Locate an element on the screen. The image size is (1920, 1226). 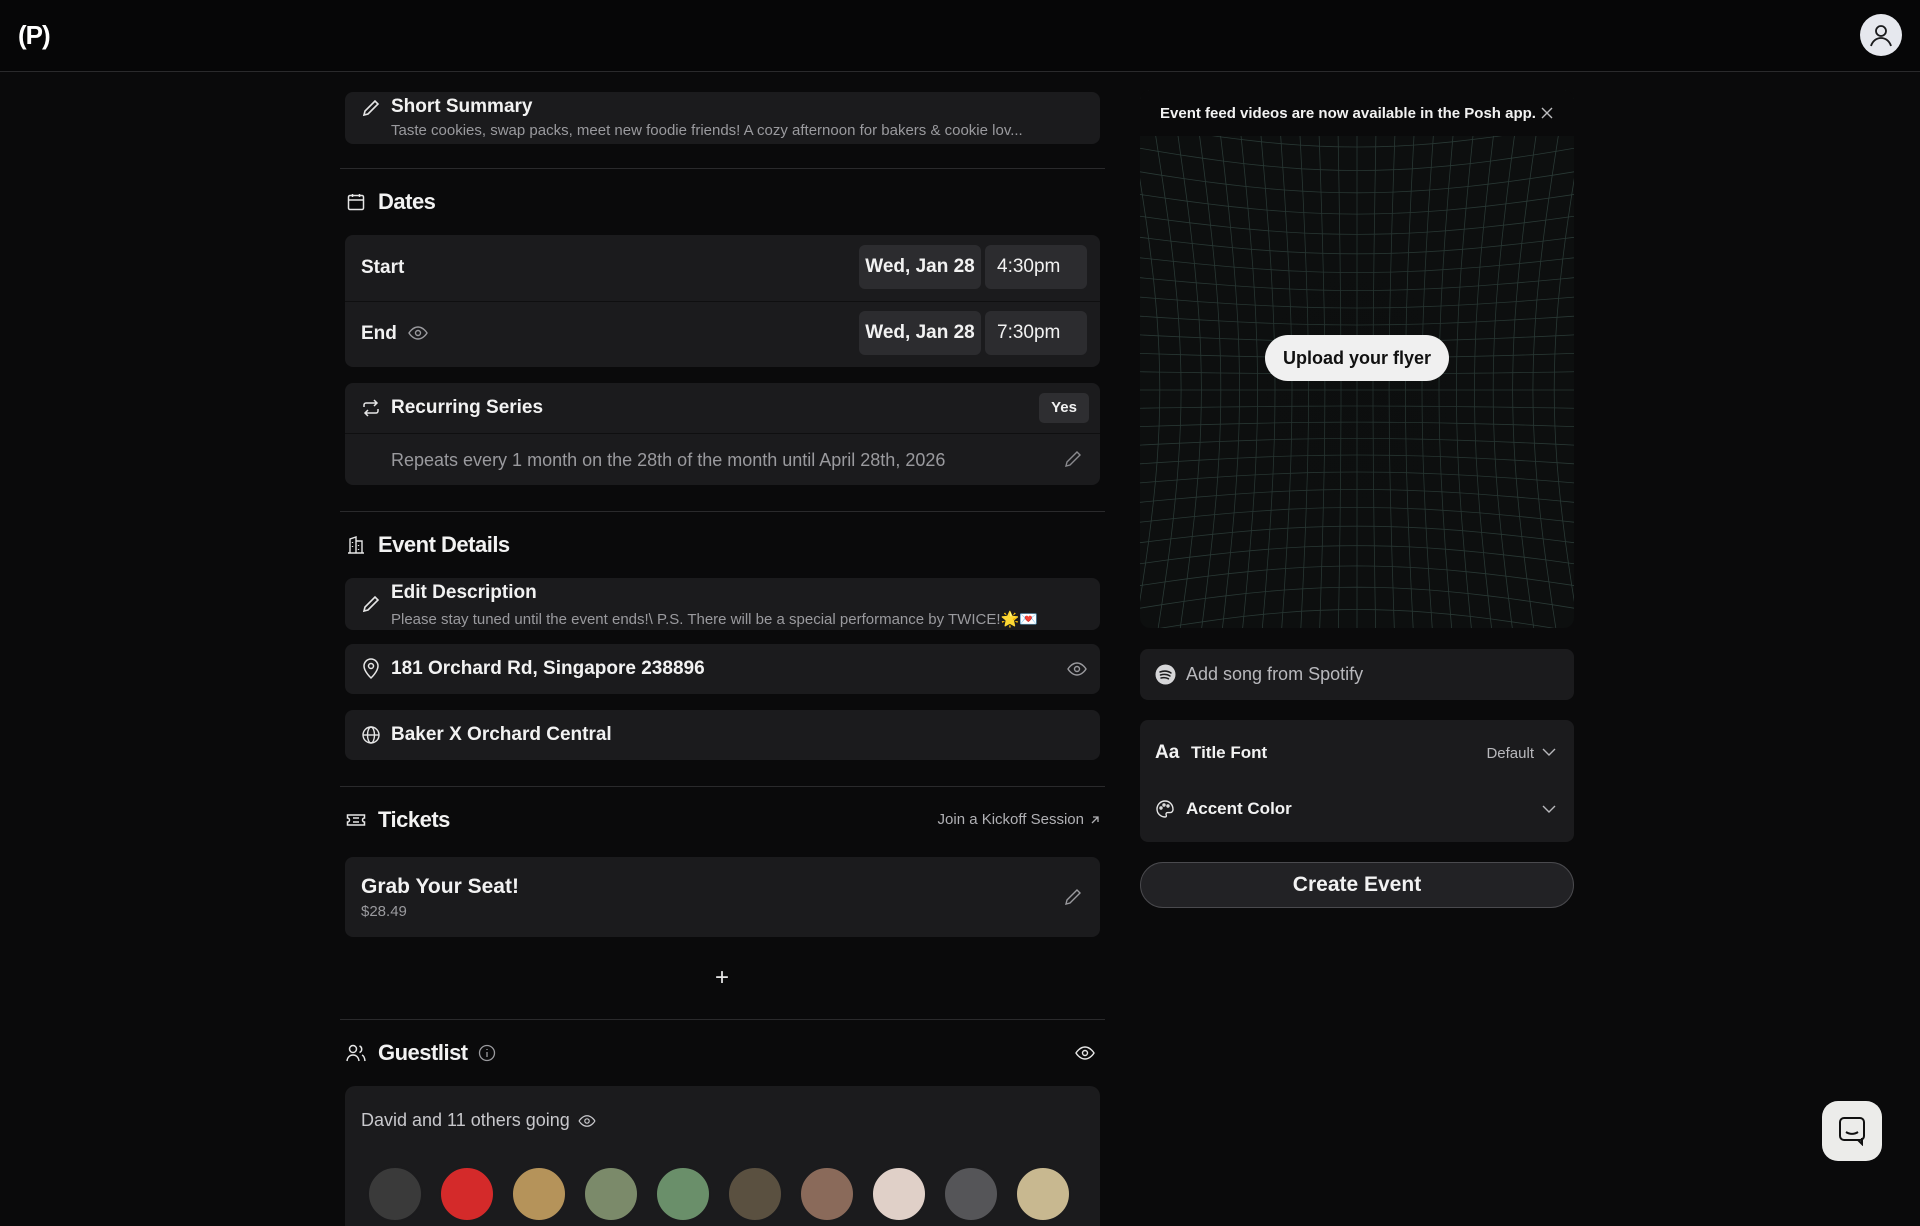
chat-icon is located at coordinates (1852, 1131).